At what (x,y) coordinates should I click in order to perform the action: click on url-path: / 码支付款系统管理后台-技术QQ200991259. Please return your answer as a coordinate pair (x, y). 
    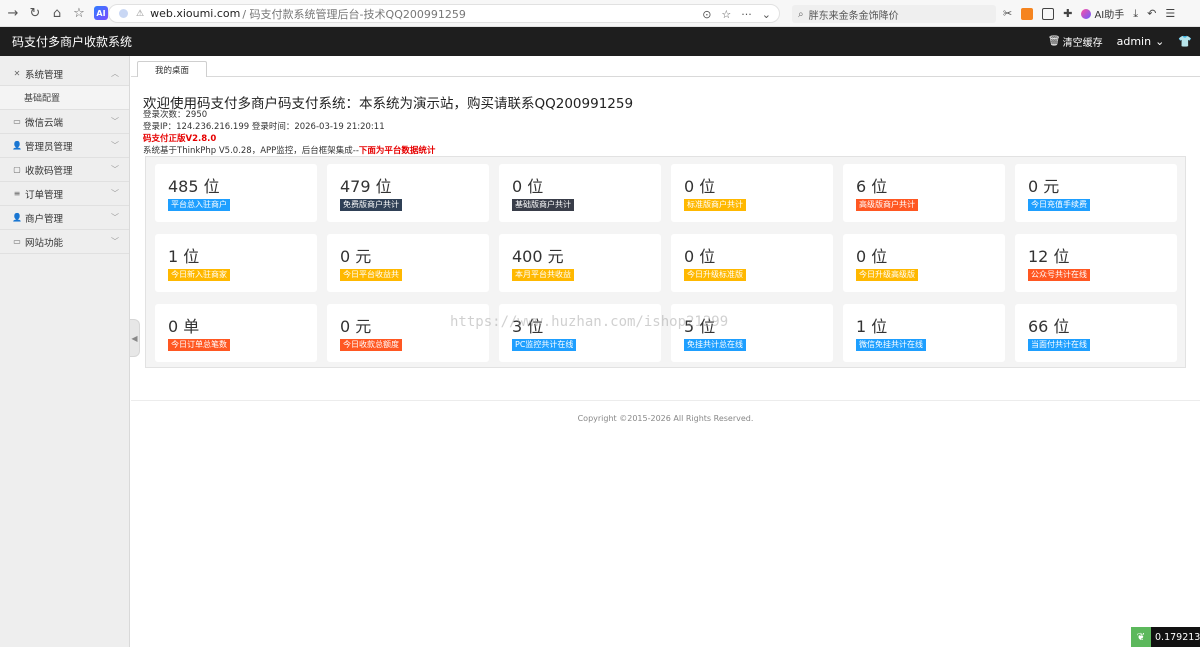
    Looking at the image, I should click on (354, 14).